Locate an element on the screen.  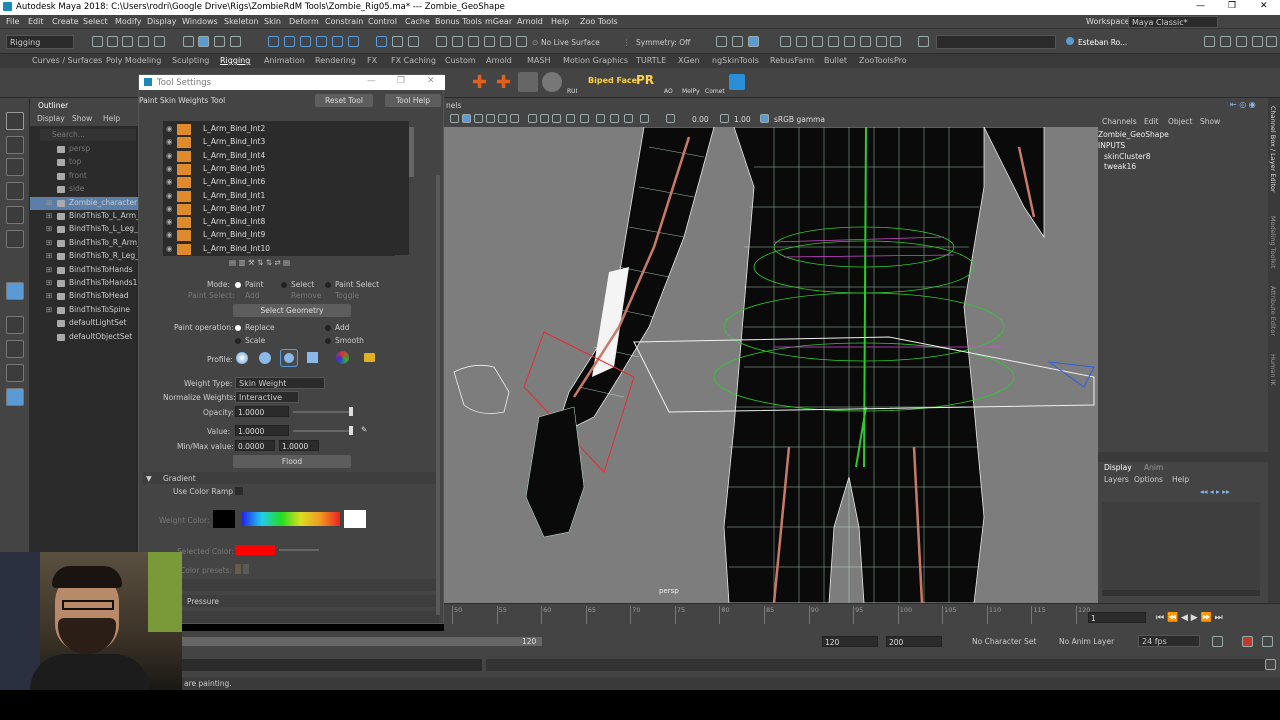
maximize-button: ❐ is located at coordinates (1232, 6).